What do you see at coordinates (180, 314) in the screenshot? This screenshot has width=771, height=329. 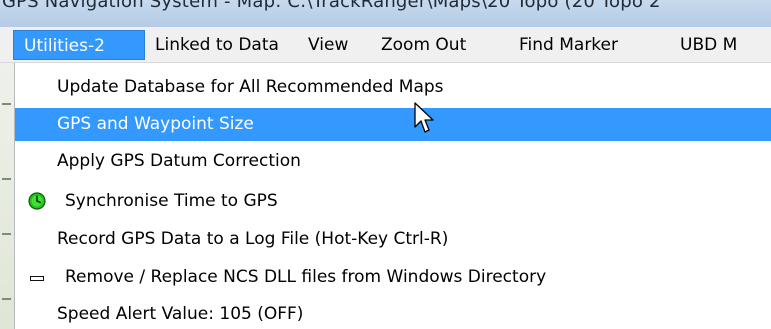 I see `menu-item-label: Speed Alert Value: 105 (OFF)` at bounding box center [180, 314].